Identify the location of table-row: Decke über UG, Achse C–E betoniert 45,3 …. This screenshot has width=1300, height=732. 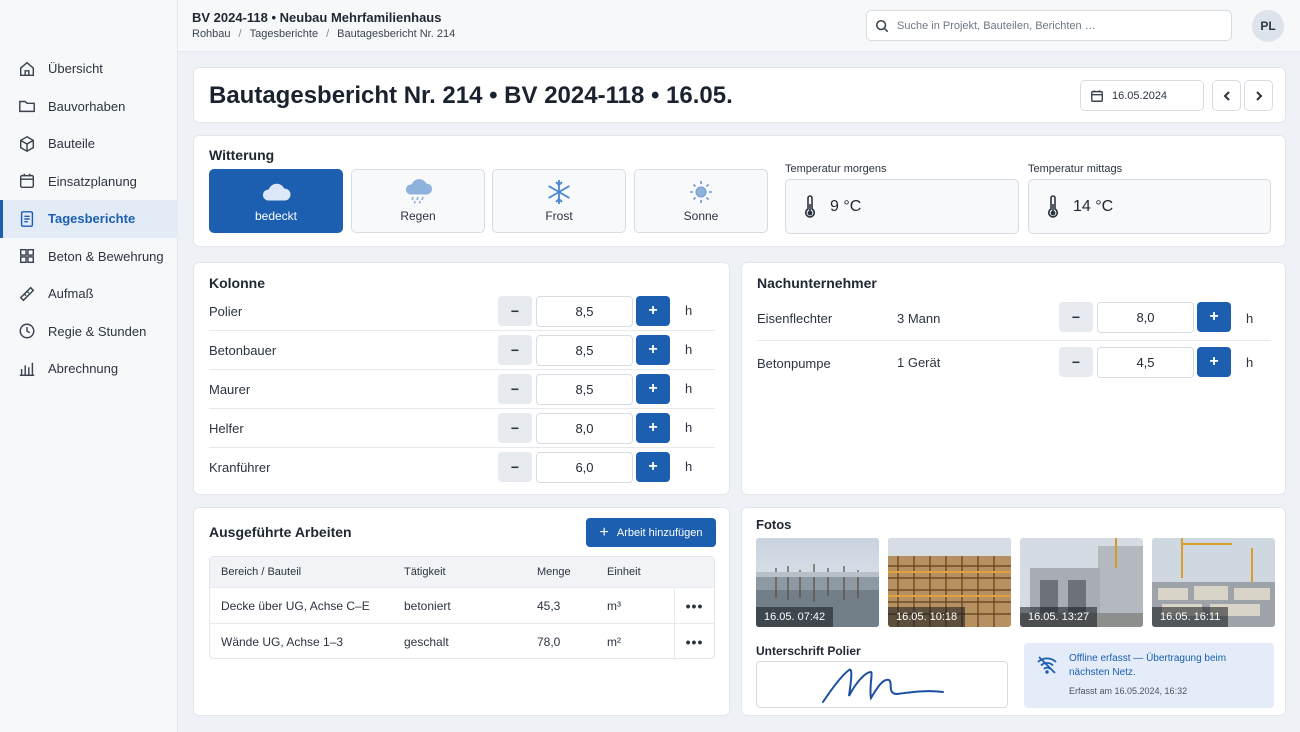
(462, 605).